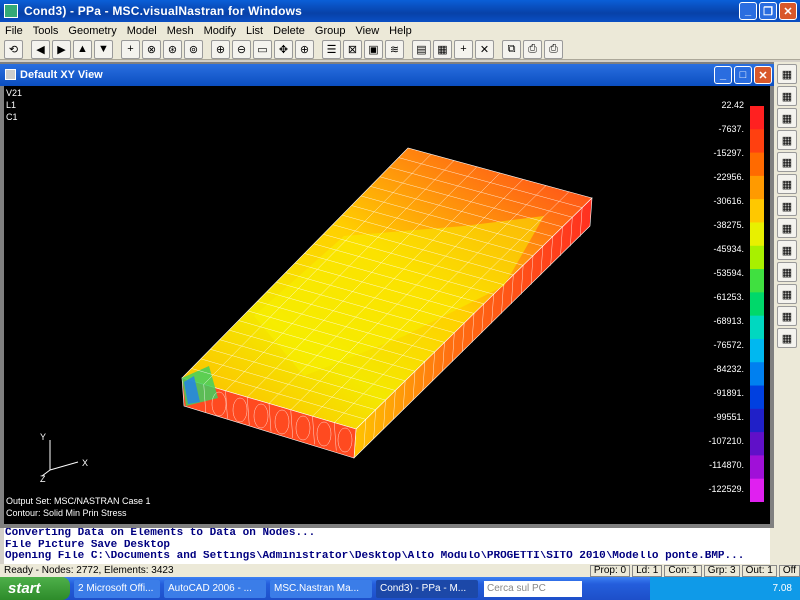 This screenshot has height=600, width=800. I want to click on constraint-icon: ▦, so click(787, 338).